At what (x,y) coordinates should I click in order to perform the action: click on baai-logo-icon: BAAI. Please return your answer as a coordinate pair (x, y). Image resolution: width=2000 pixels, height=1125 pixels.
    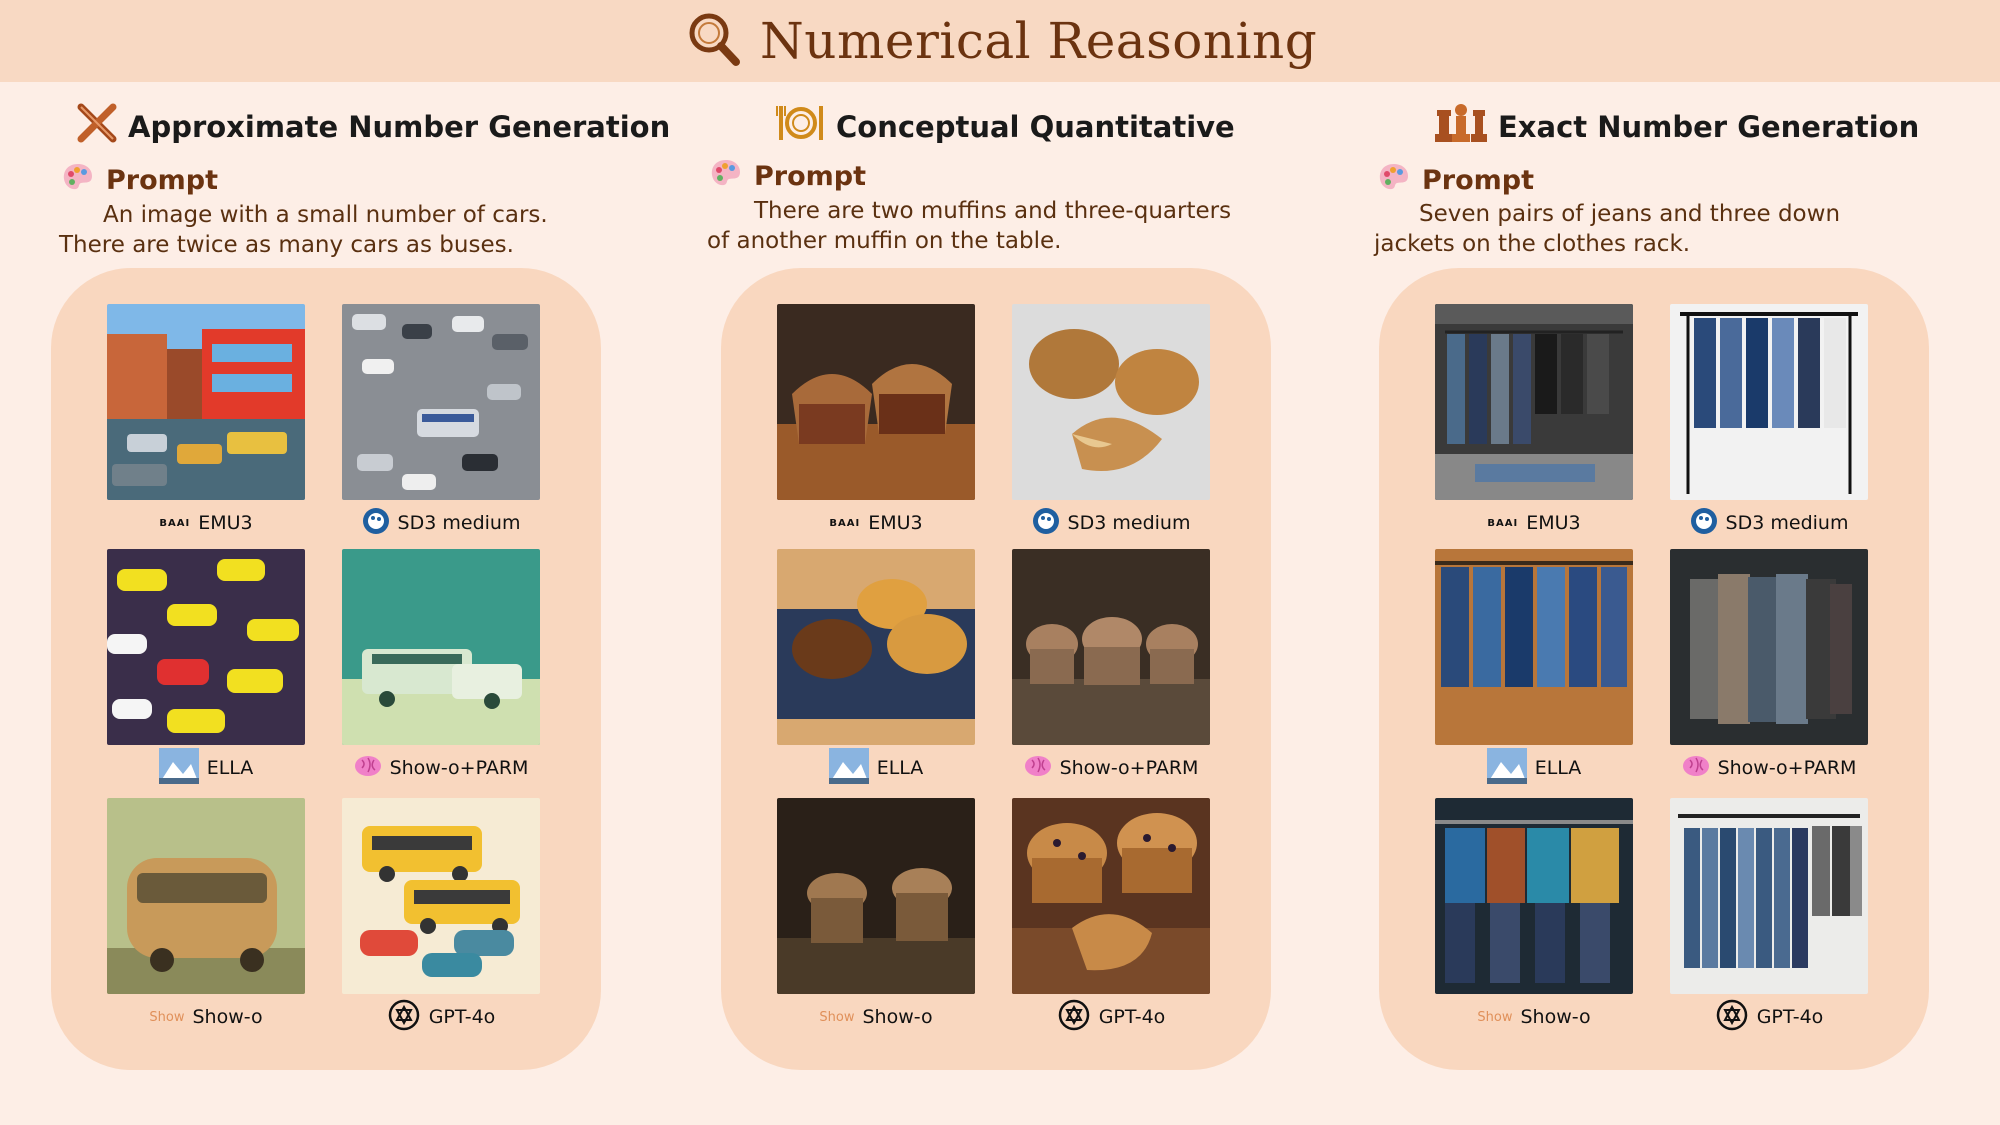
    Looking at the image, I should click on (845, 523).